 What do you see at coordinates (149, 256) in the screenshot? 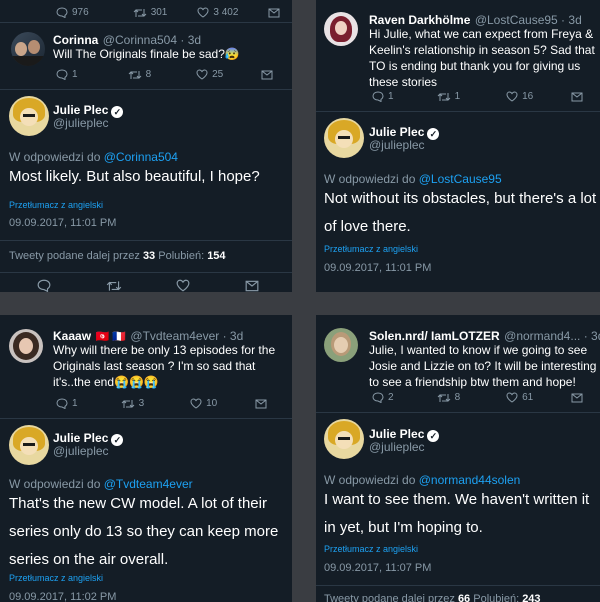
I see `retweets-count: 33` at bounding box center [149, 256].